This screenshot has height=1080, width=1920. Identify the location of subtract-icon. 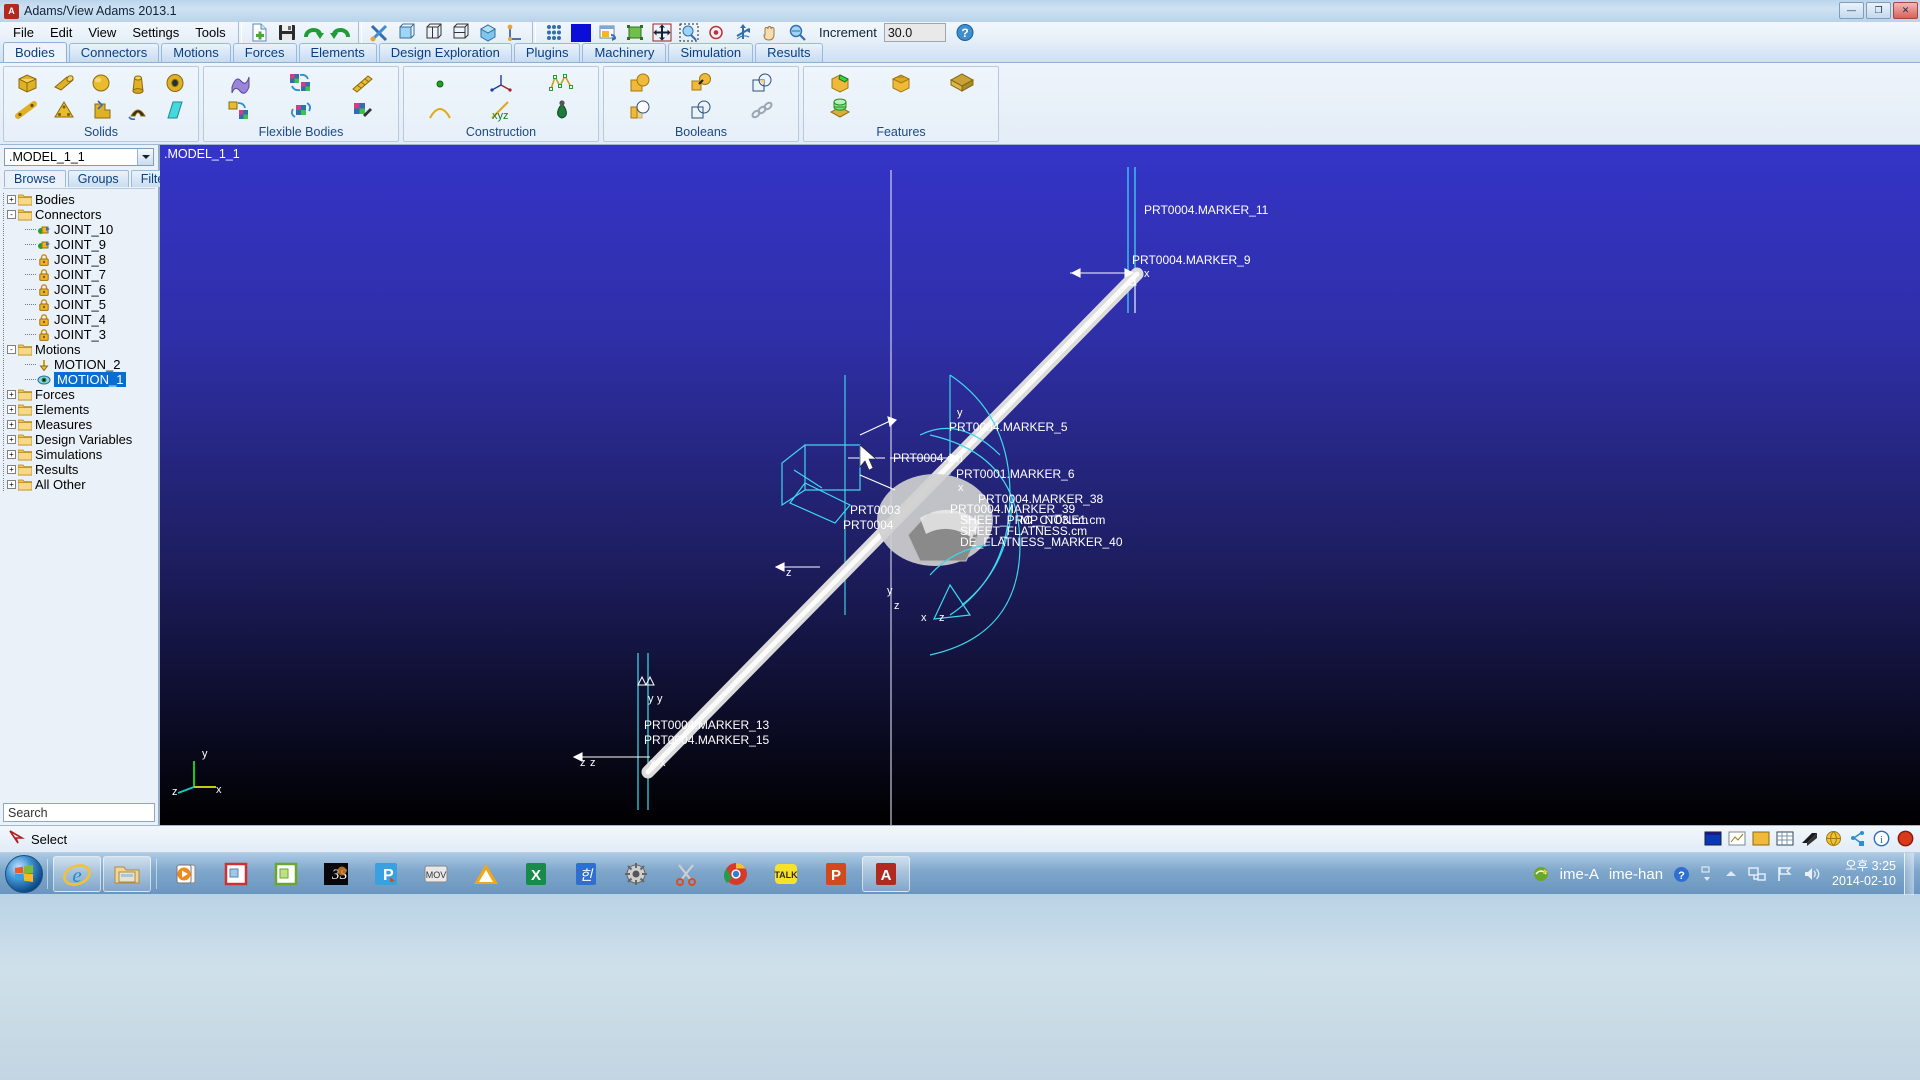
(639, 110).